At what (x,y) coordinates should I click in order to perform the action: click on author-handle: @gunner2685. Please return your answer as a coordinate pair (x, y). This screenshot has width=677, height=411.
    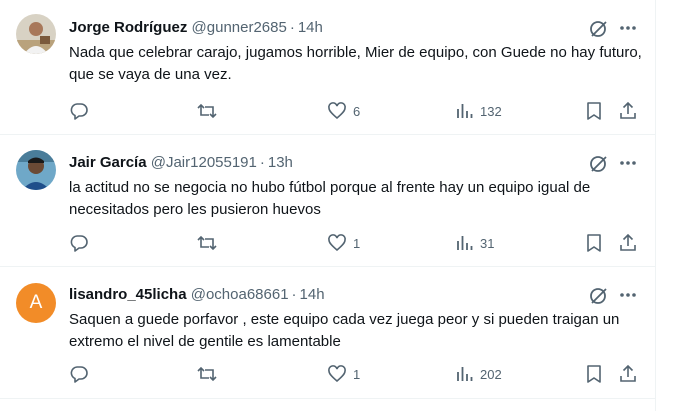
    Looking at the image, I should click on (239, 27).